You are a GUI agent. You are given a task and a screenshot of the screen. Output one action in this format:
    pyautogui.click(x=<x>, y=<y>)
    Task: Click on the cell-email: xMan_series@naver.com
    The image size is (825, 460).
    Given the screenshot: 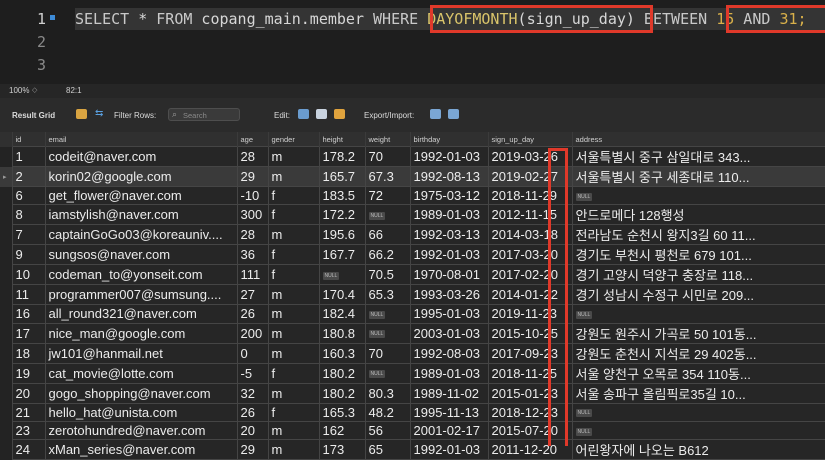 What is the action you would take?
    pyautogui.click(x=141, y=449)
    